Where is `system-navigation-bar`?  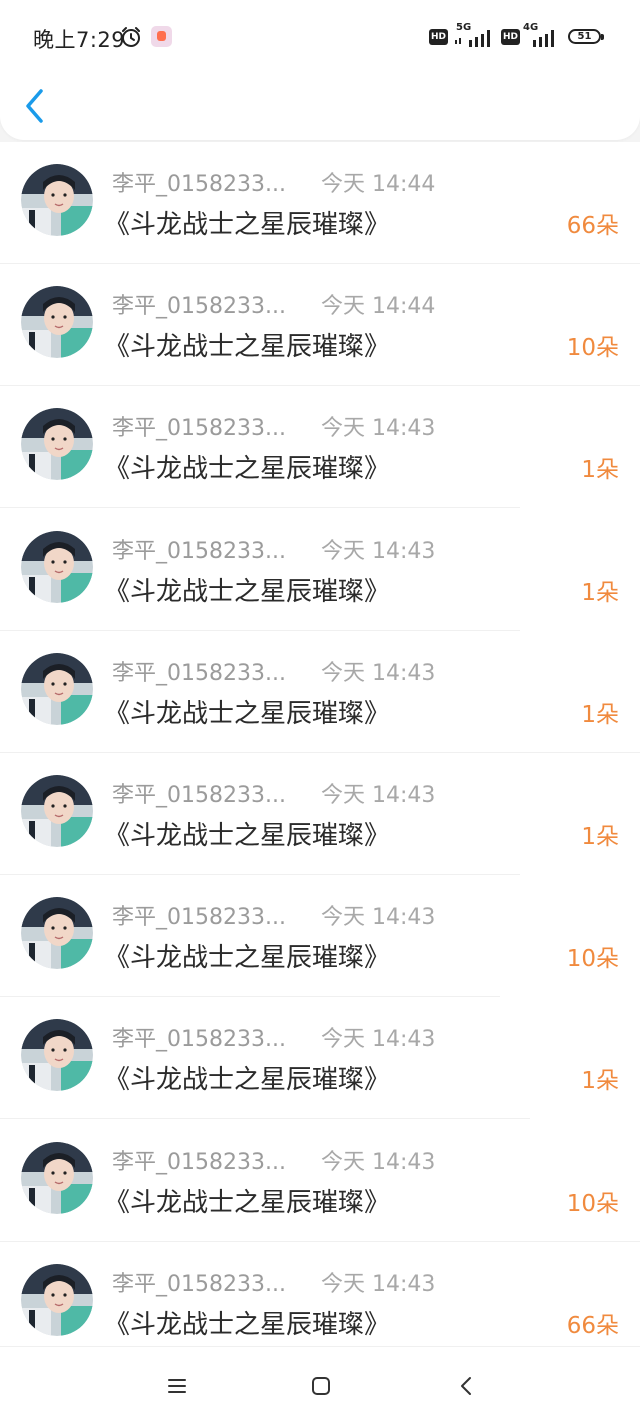 system-navigation-bar is located at coordinates (320, 1384).